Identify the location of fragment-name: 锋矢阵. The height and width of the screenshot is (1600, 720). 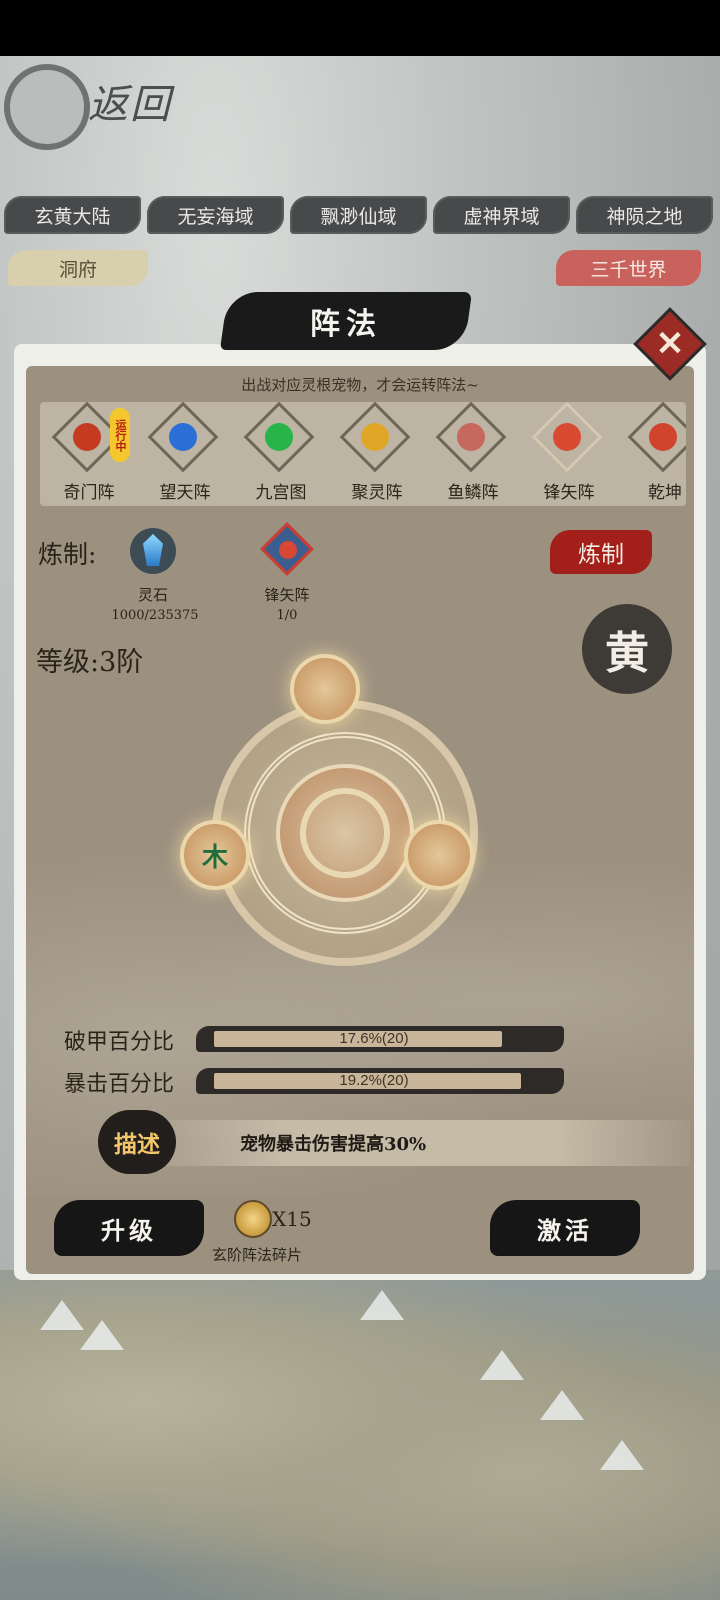
(287, 595).